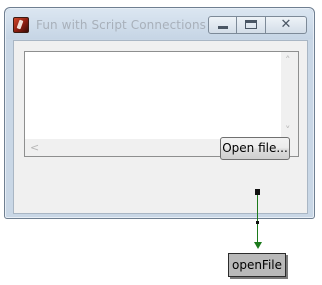 This screenshot has width=322, height=285. What do you see at coordinates (222, 25) in the screenshot?
I see `minimize-button` at bounding box center [222, 25].